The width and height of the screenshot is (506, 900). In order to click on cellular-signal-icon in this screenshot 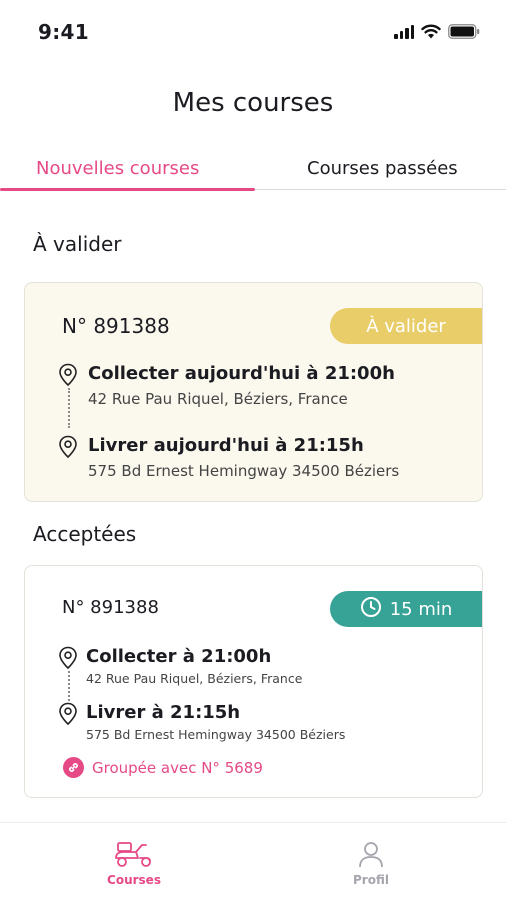, I will do `click(404, 31)`.